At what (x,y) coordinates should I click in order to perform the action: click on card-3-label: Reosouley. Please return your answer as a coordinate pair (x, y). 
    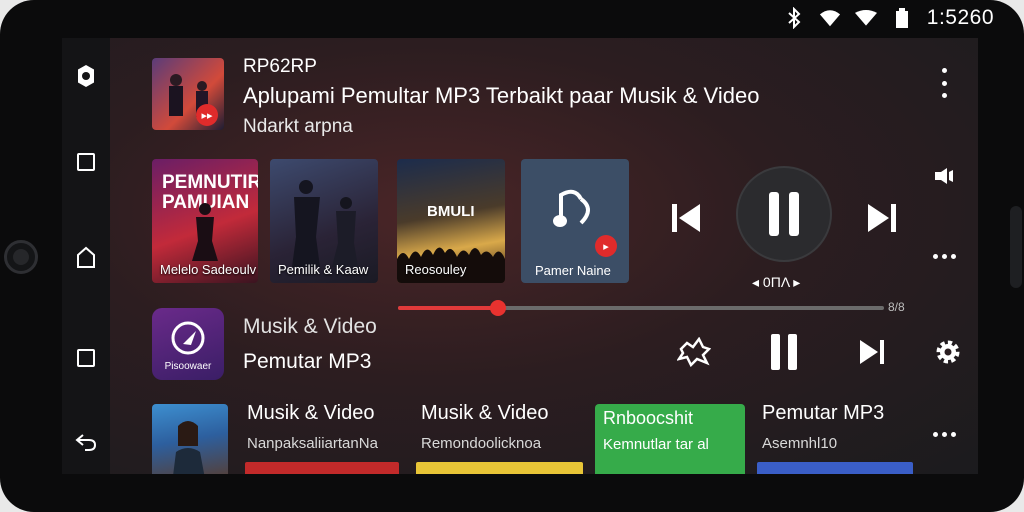
    Looking at the image, I should click on (436, 269).